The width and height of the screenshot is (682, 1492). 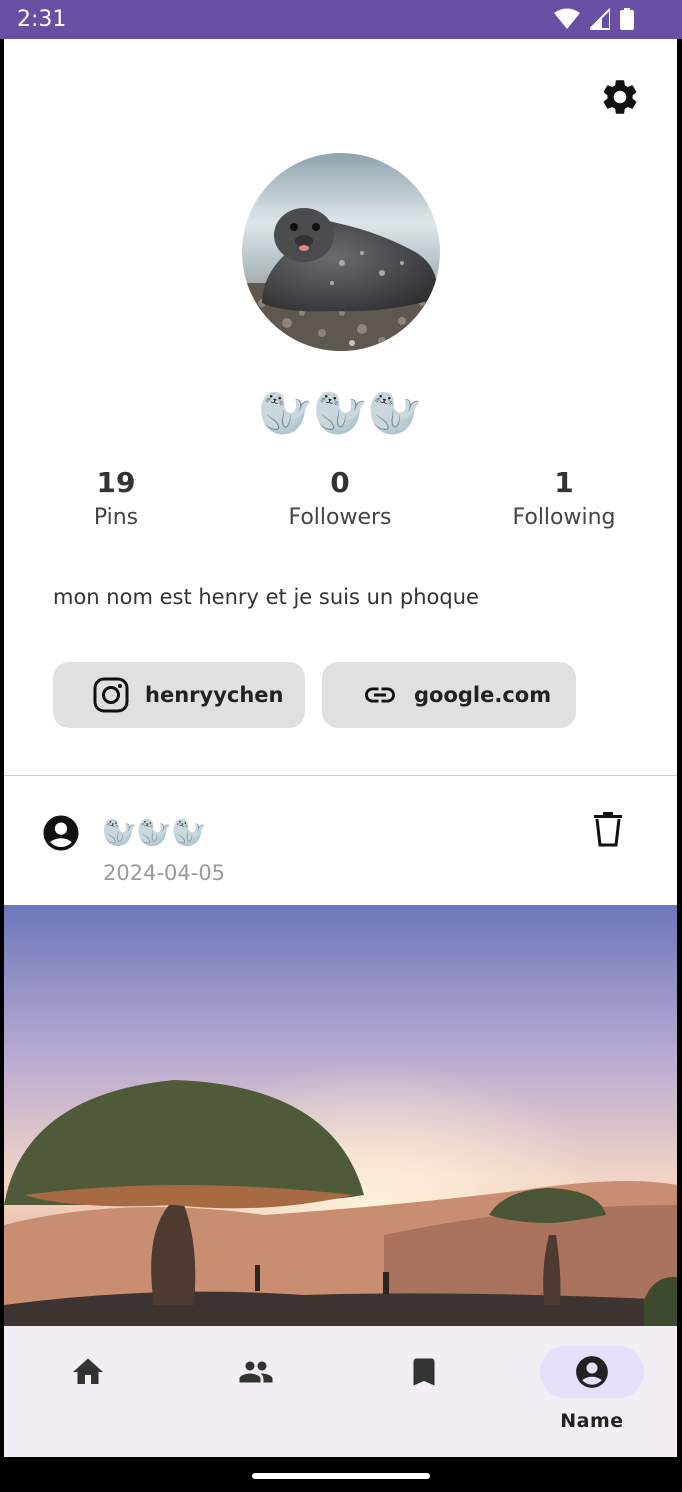 What do you see at coordinates (341, 1476) in the screenshot?
I see `home-indicator` at bounding box center [341, 1476].